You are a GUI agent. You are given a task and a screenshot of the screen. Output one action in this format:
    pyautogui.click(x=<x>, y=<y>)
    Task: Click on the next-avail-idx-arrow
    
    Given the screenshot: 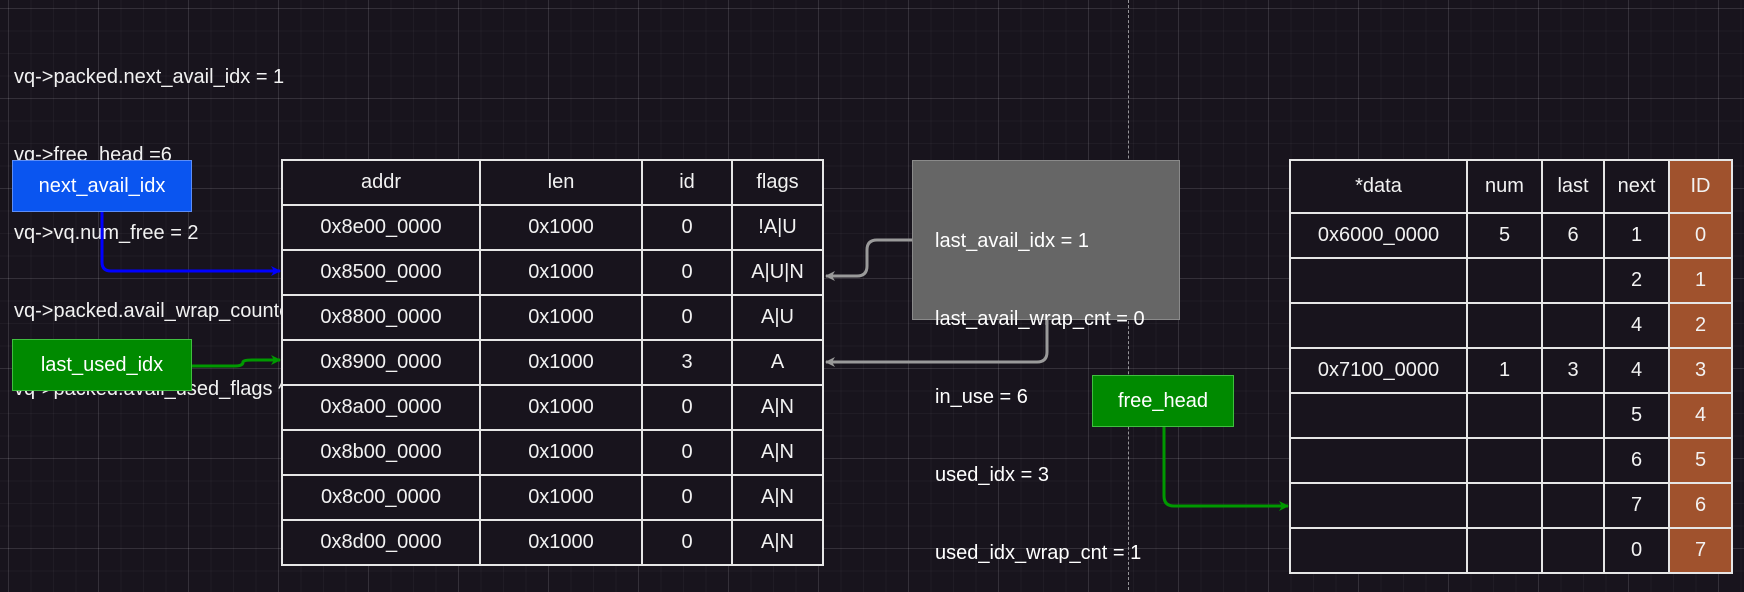 What is the action you would take?
    pyautogui.click(x=190, y=244)
    